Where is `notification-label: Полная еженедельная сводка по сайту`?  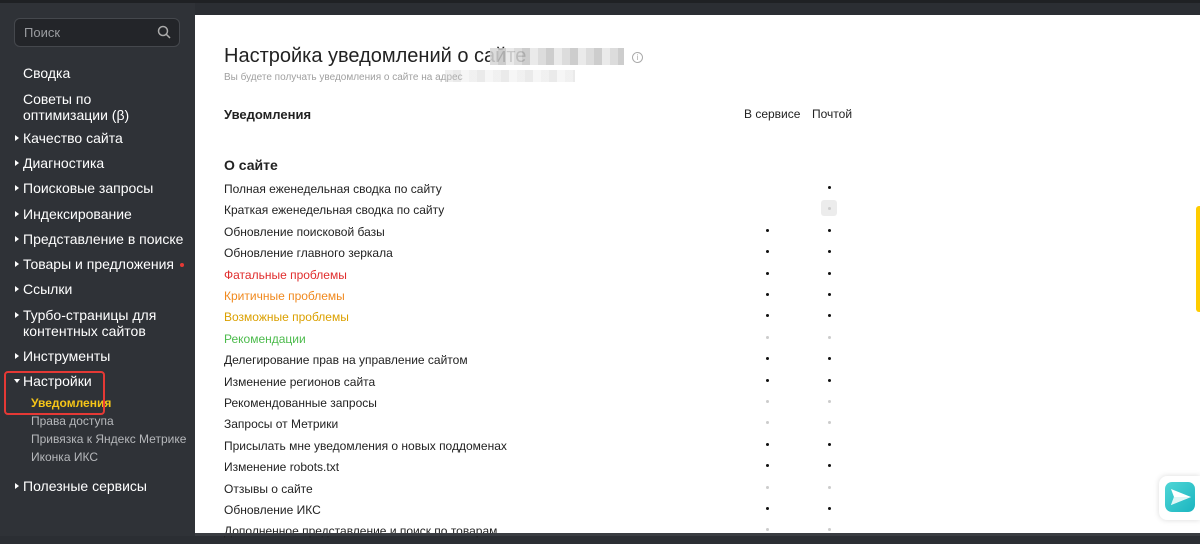
notification-label: Полная еженедельная сводка по сайту is located at coordinates (333, 189).